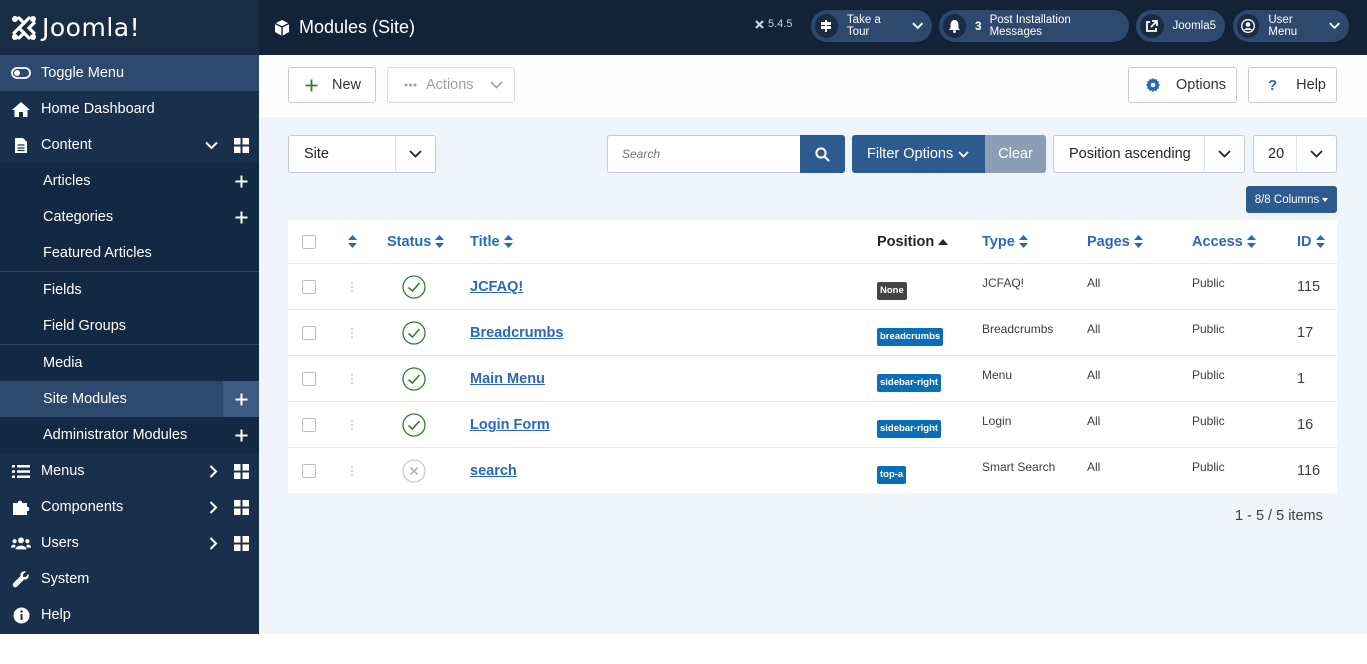 The width and height of the screenshot is (1367, 664). What do you see at coordinates (1180, 26) in the screenshot?
I see `site-link-button: Joomla5` at bounding box center [1180, 26].